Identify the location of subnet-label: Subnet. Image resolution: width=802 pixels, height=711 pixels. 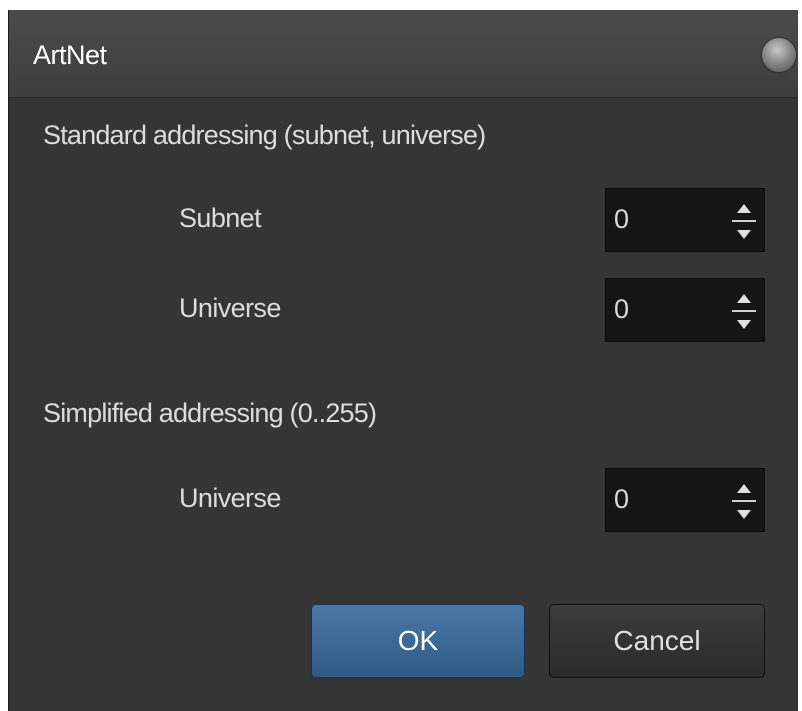
(220, 218).